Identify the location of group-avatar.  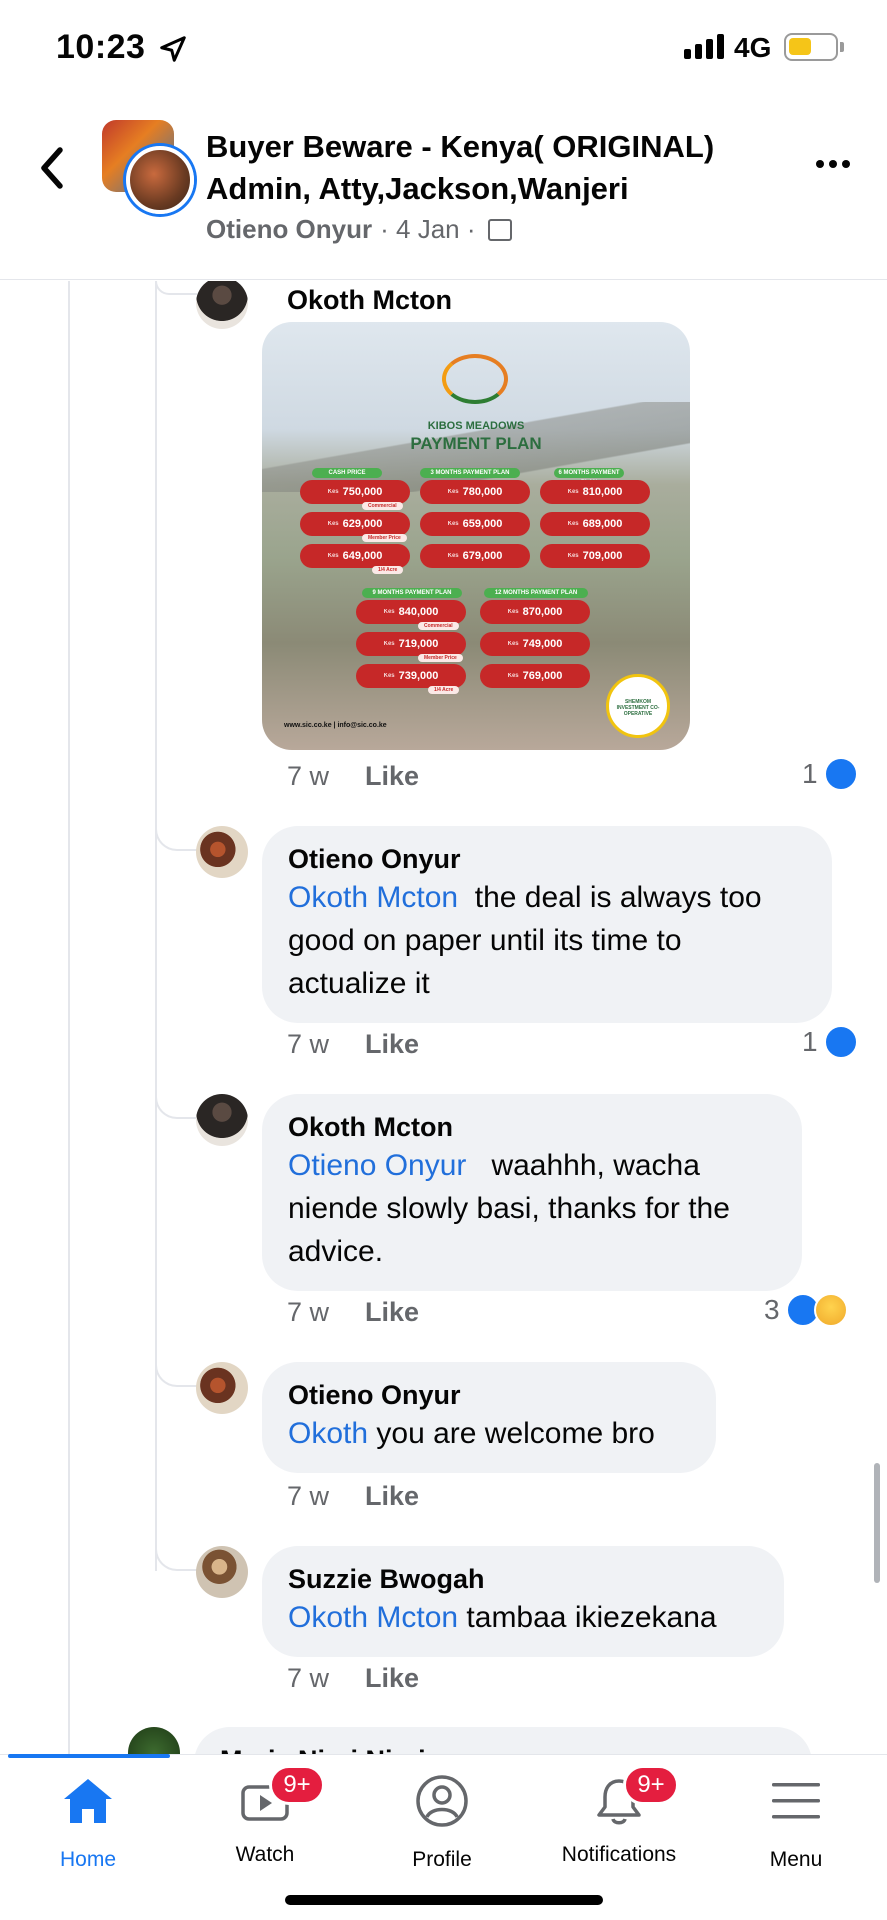
(148, 168).